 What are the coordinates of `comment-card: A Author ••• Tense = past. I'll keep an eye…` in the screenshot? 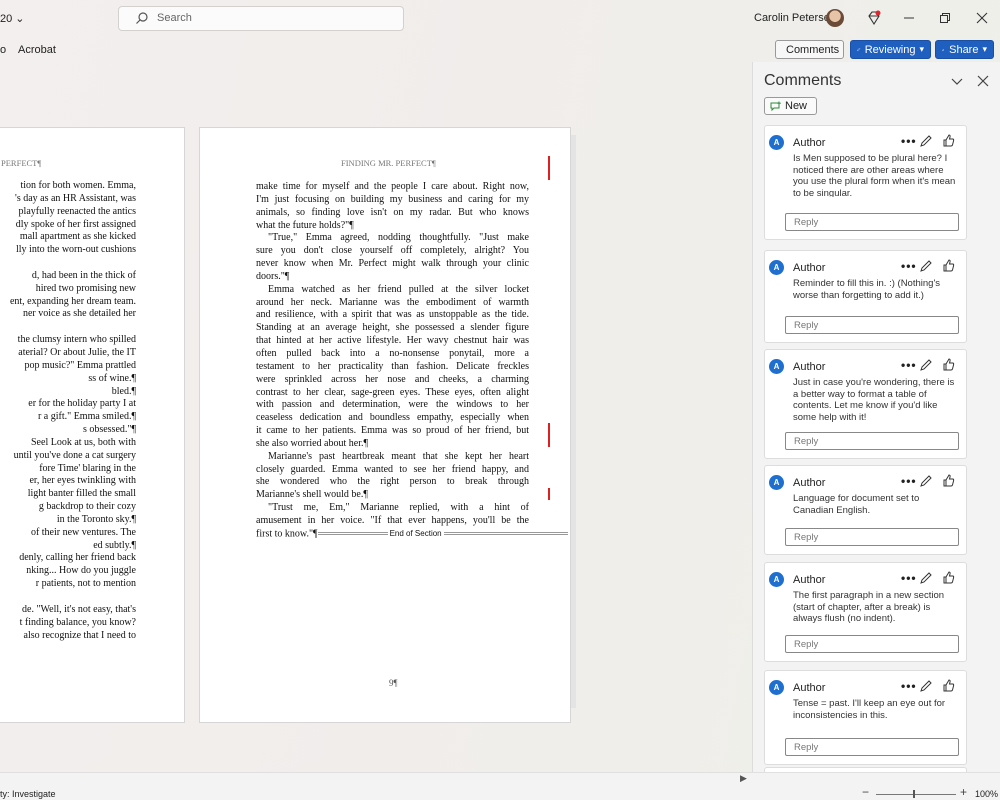 It's located at (865, 717).